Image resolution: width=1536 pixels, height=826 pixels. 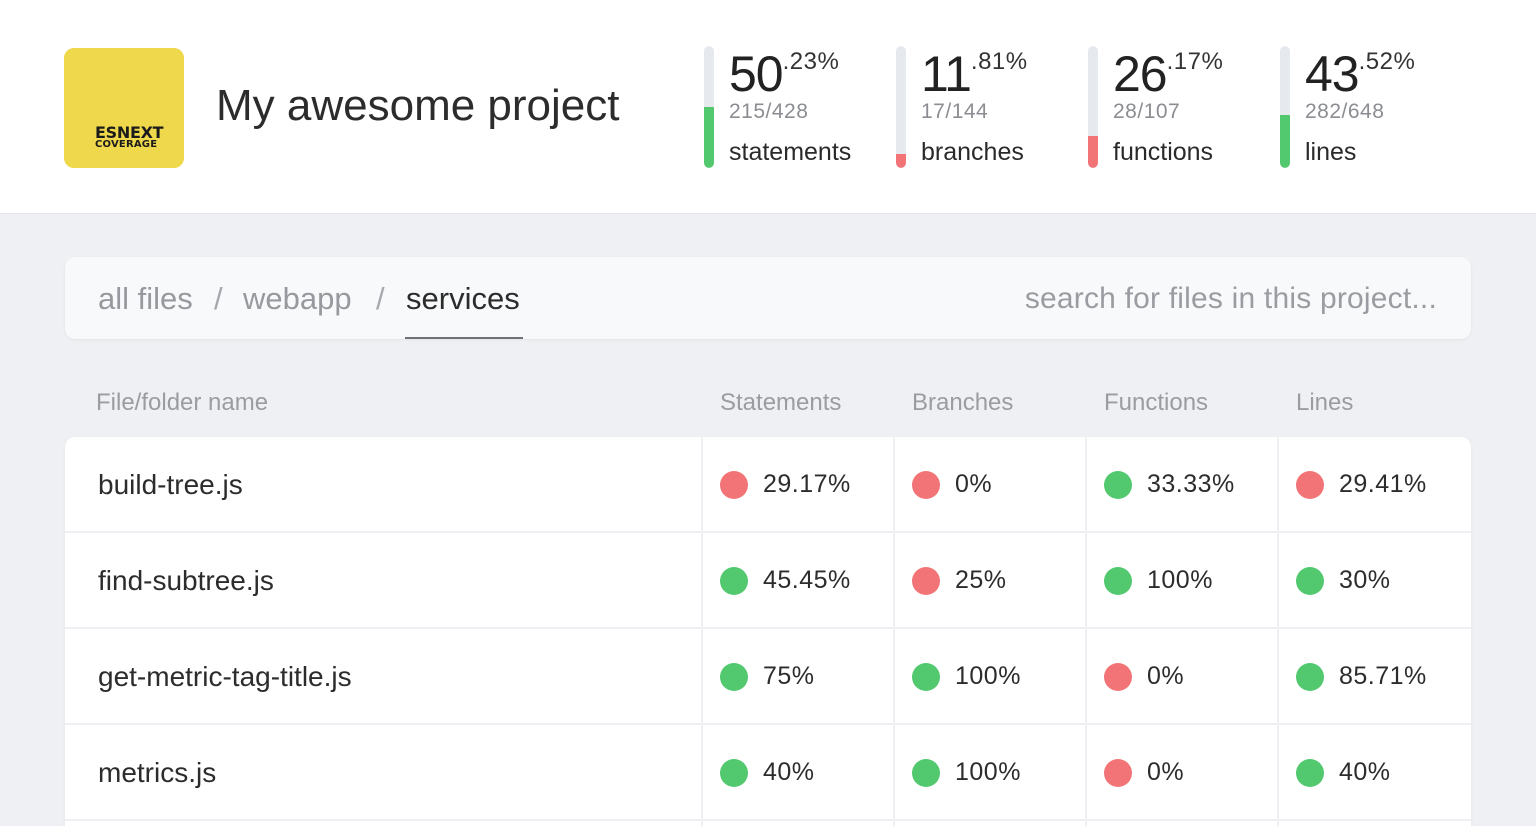 What do you see at coordinates (225, 677) in the screenshot?
I see `file-name-link: get-metric-tag-title.js` at bounding box center [225, 677].